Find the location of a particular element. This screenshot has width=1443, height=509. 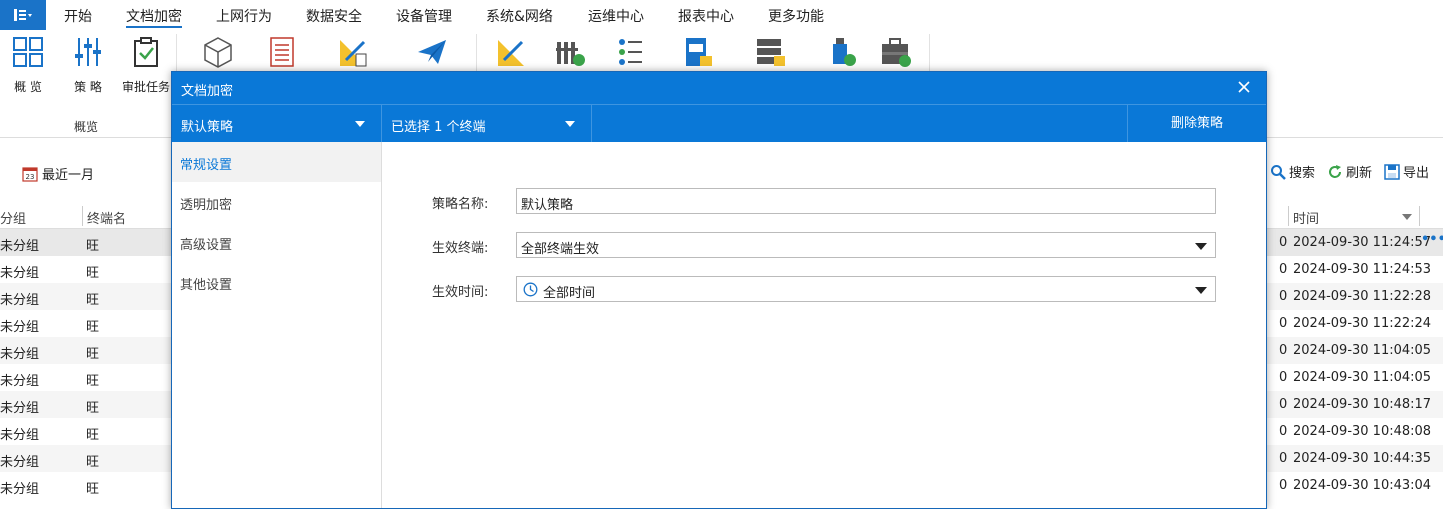

row-time: 2024-09-30 10:48:17 is located at coordinates (1362, 404).